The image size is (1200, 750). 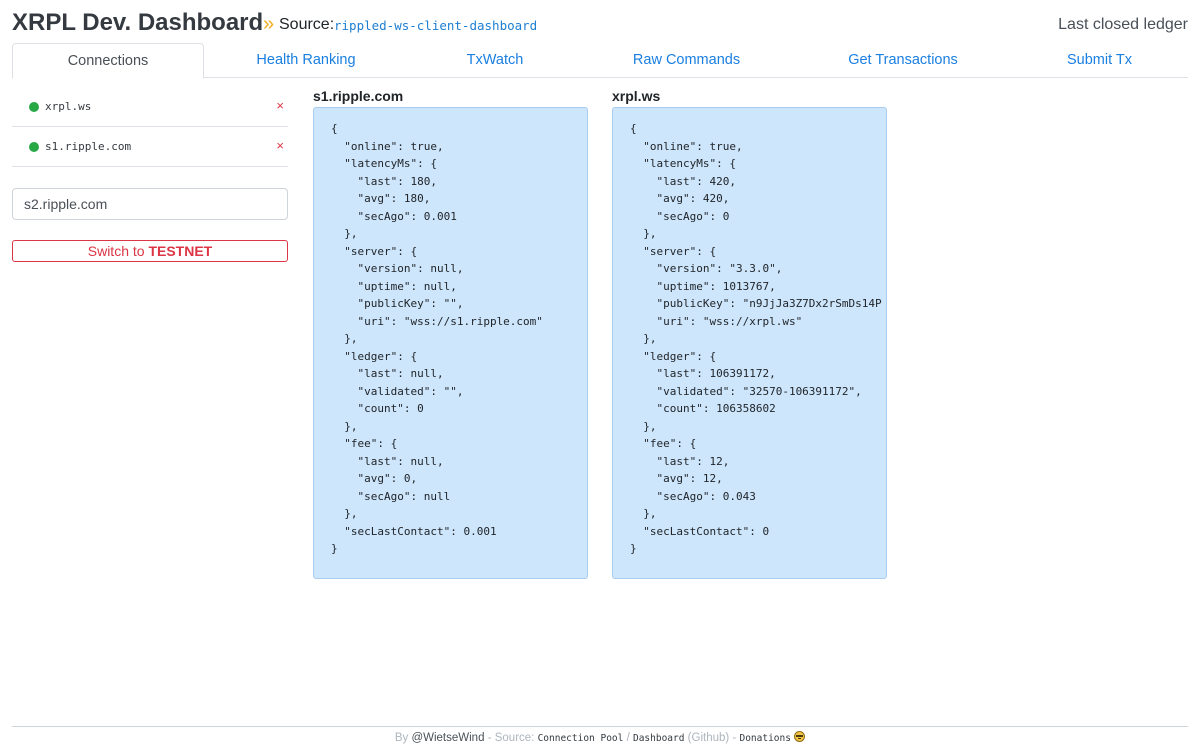 What do you see at coordinates (150, 107) in the screenshot?
I see `connection-item-xrpl-ws: xrpl.ws ×` at bounding box center [150, 107].